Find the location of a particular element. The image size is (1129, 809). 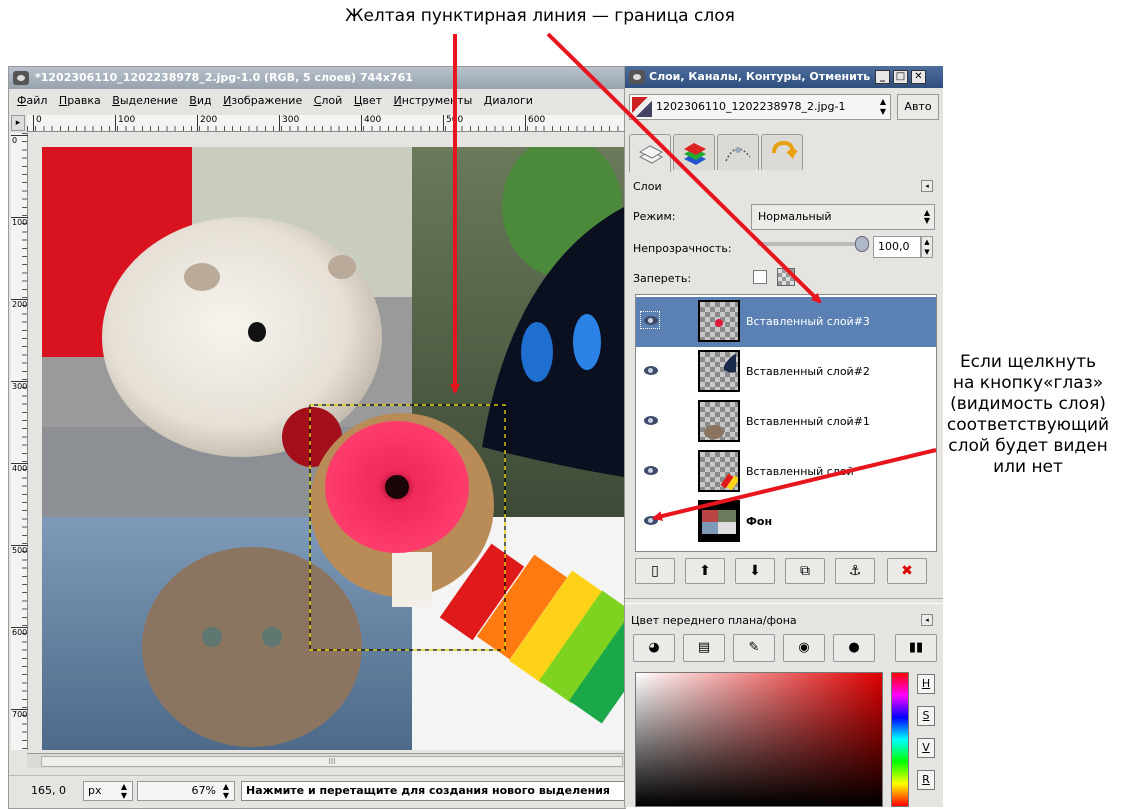

arrow-to-eye-button is located at coordinates (794, 484).